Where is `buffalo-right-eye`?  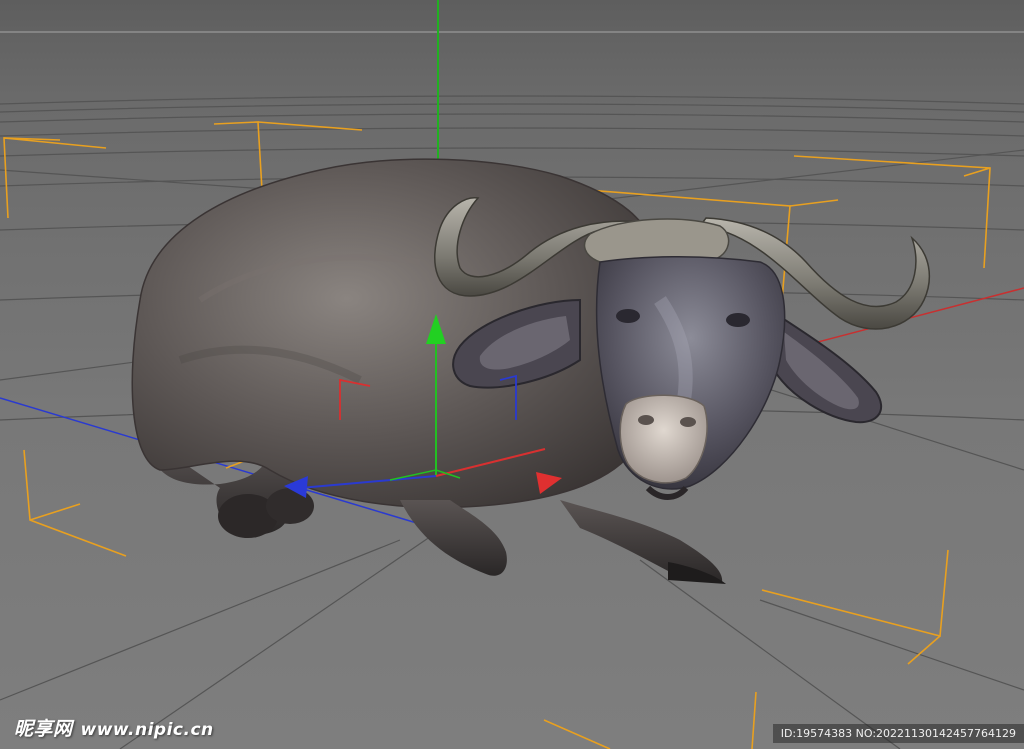
buffalo-right-eye is located at coordinates (738, 320).